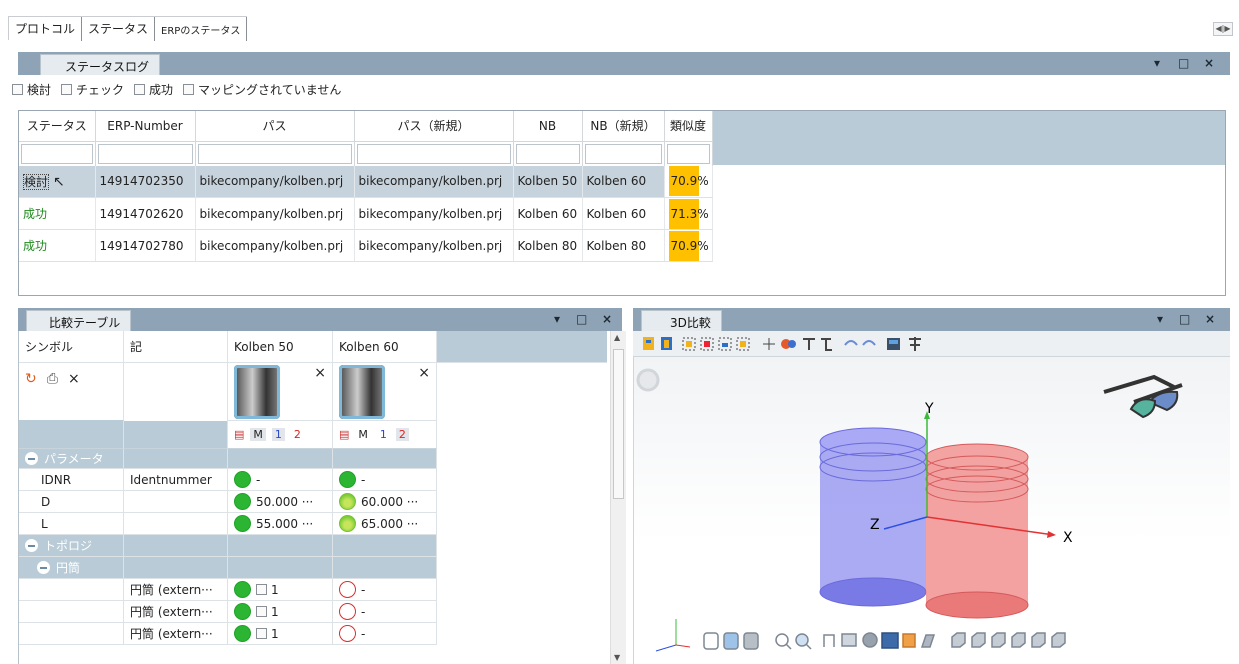 This screenshot has height=664, width=1239. Describe the element at coordinates (711, 641) in the screenshot. I see `view-wire-icon` at that location.